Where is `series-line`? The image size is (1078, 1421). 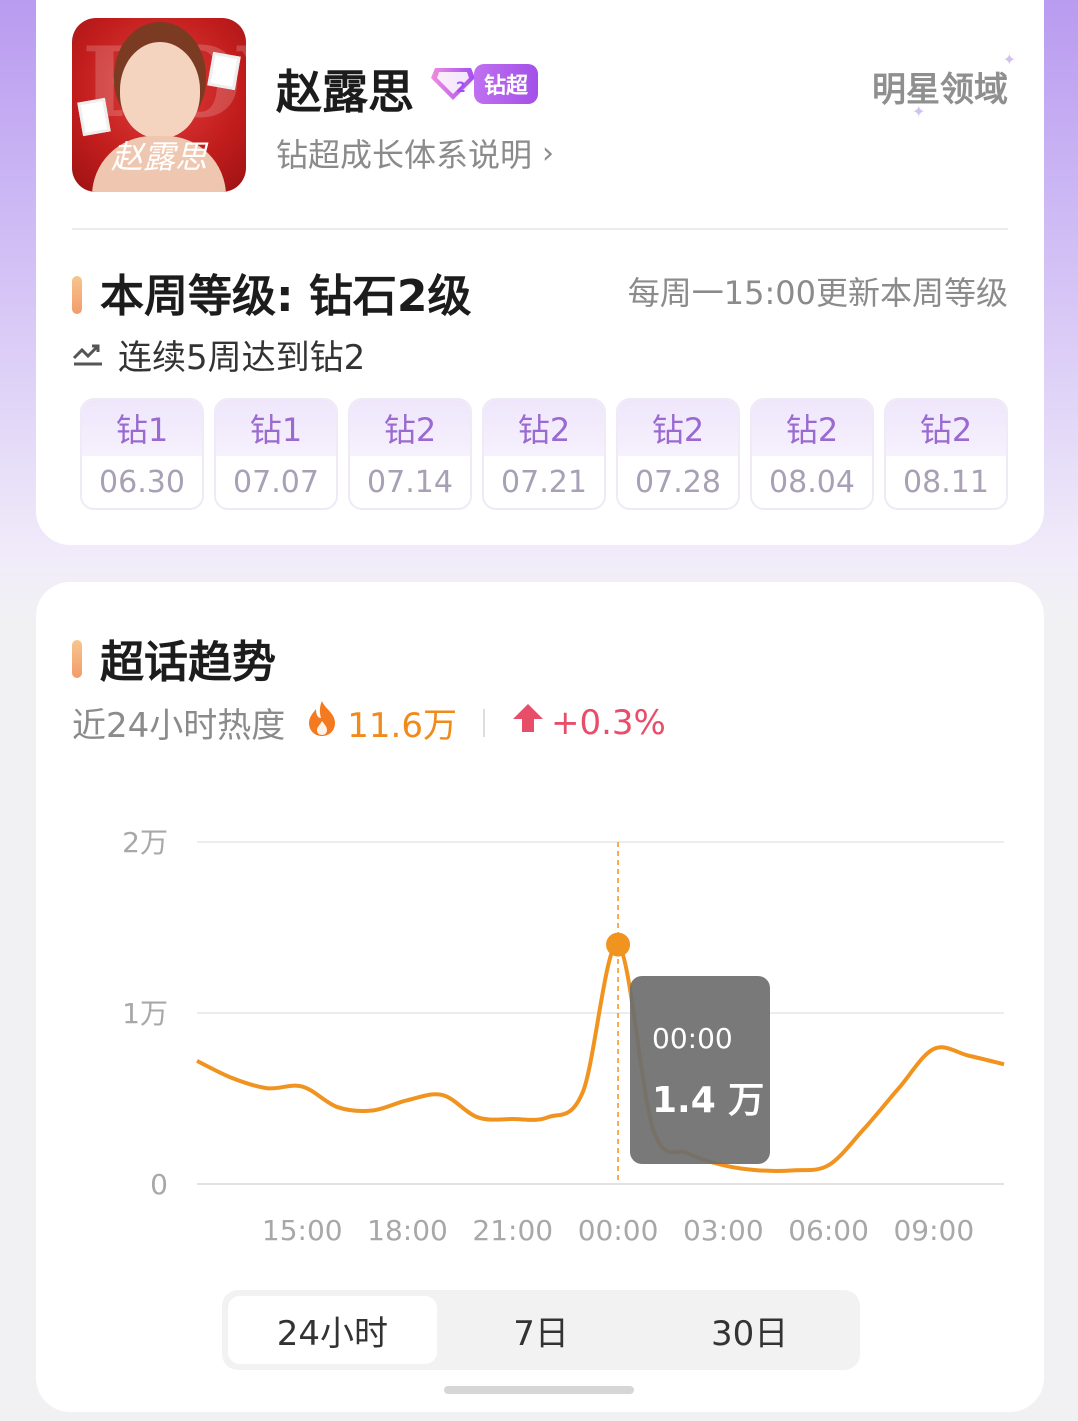 series-line is located at coordinates (600, 1057).